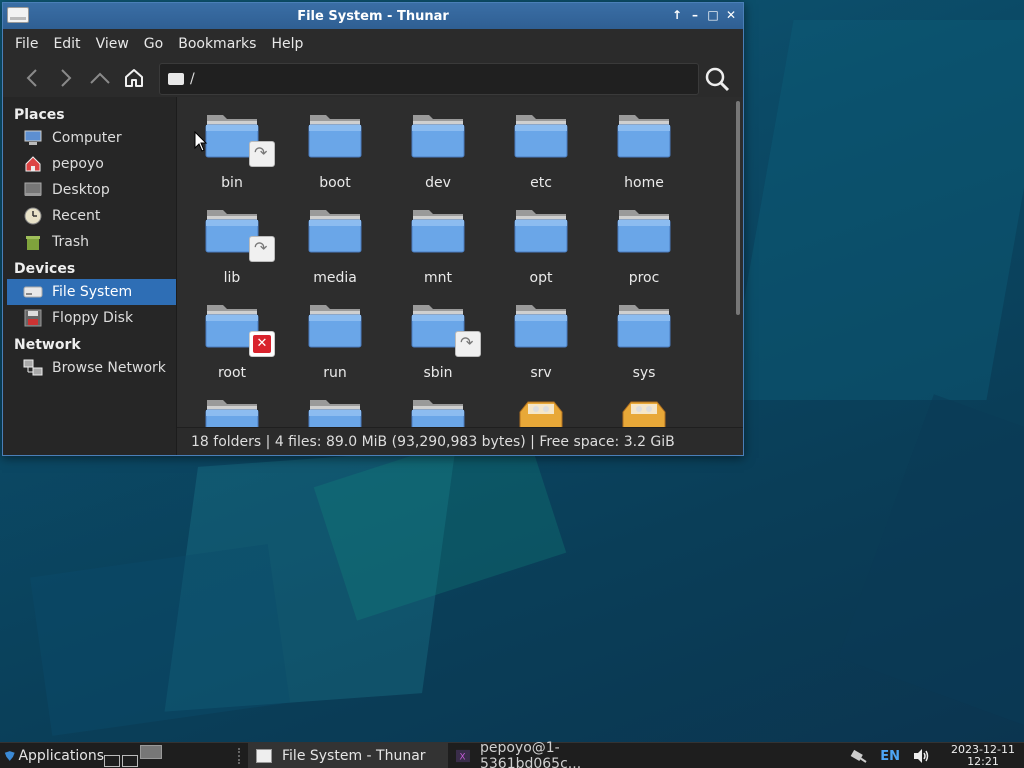  Describe the element at coordinates (33, 190) in the screenshot. I see `desktop-icon` at that location.